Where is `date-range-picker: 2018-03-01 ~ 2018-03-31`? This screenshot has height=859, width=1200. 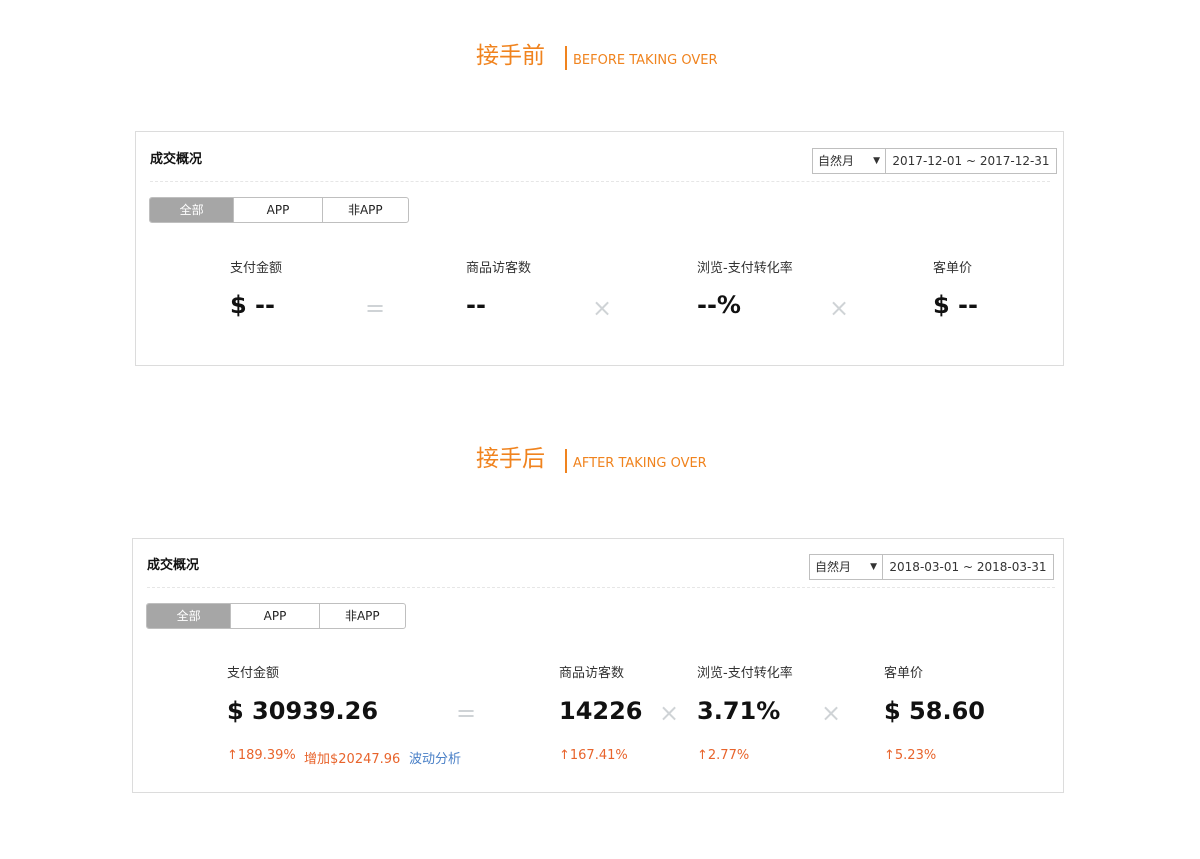
date-range-picker: 2018-03-01 ~ 2018-03-31 is located at coordinates (968, 567).